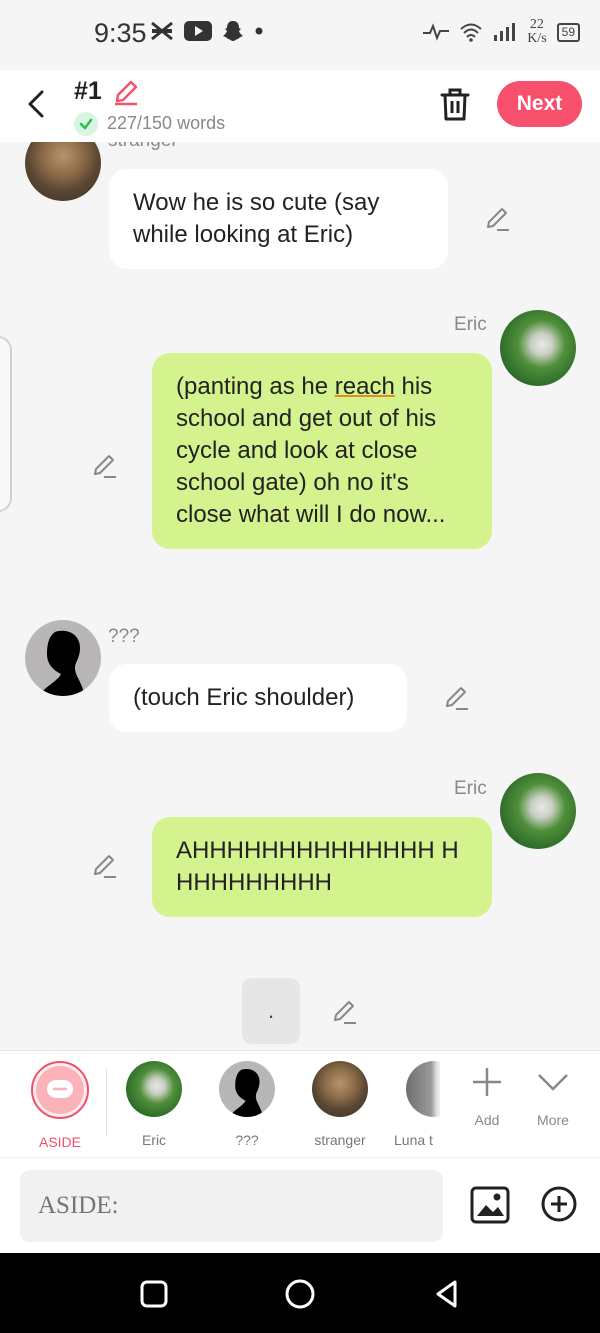 This screenshot has width=600, height=1333. Describe the element at coordinates (505, 32) in the screenshot. I see `signal-icon` at that location.